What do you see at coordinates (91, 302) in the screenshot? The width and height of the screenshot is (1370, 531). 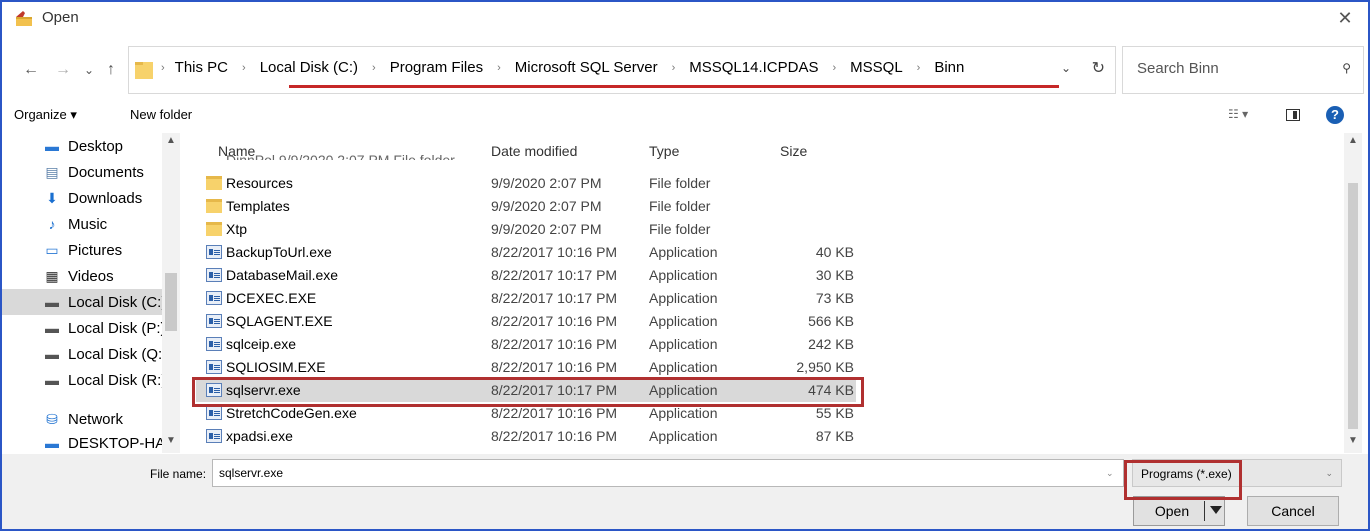 I see `sidebar-item: ▬ Local Disk (C:)` at bounding box center [91, 302].